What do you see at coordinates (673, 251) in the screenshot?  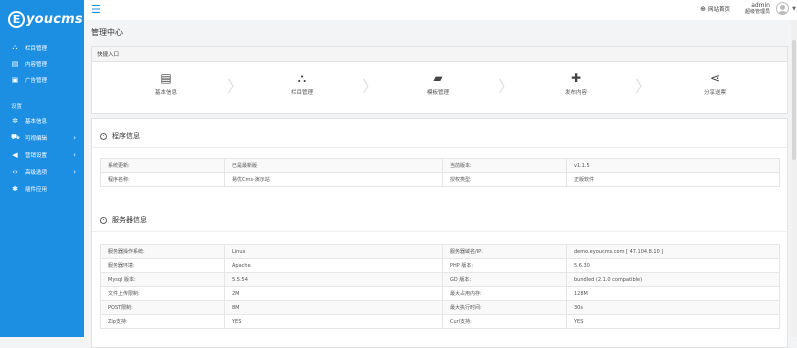 I see `table-cell: demo.eyoucms.com [ 47.104.8.10 ]` at bounding box center [673, 251].